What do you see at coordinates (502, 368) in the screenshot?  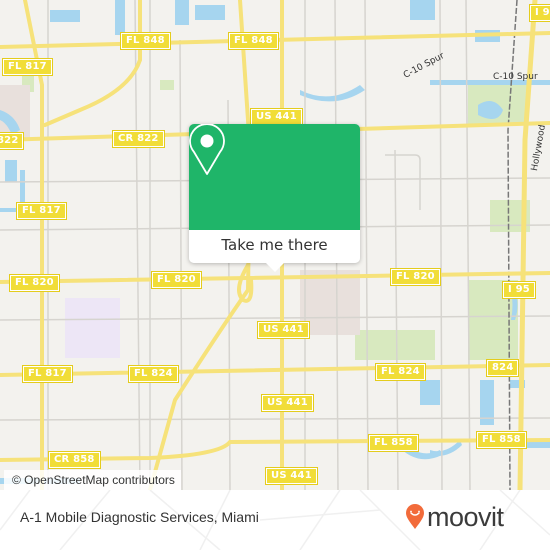 I see `road-shield: 824` at bounding box center [502, 368].